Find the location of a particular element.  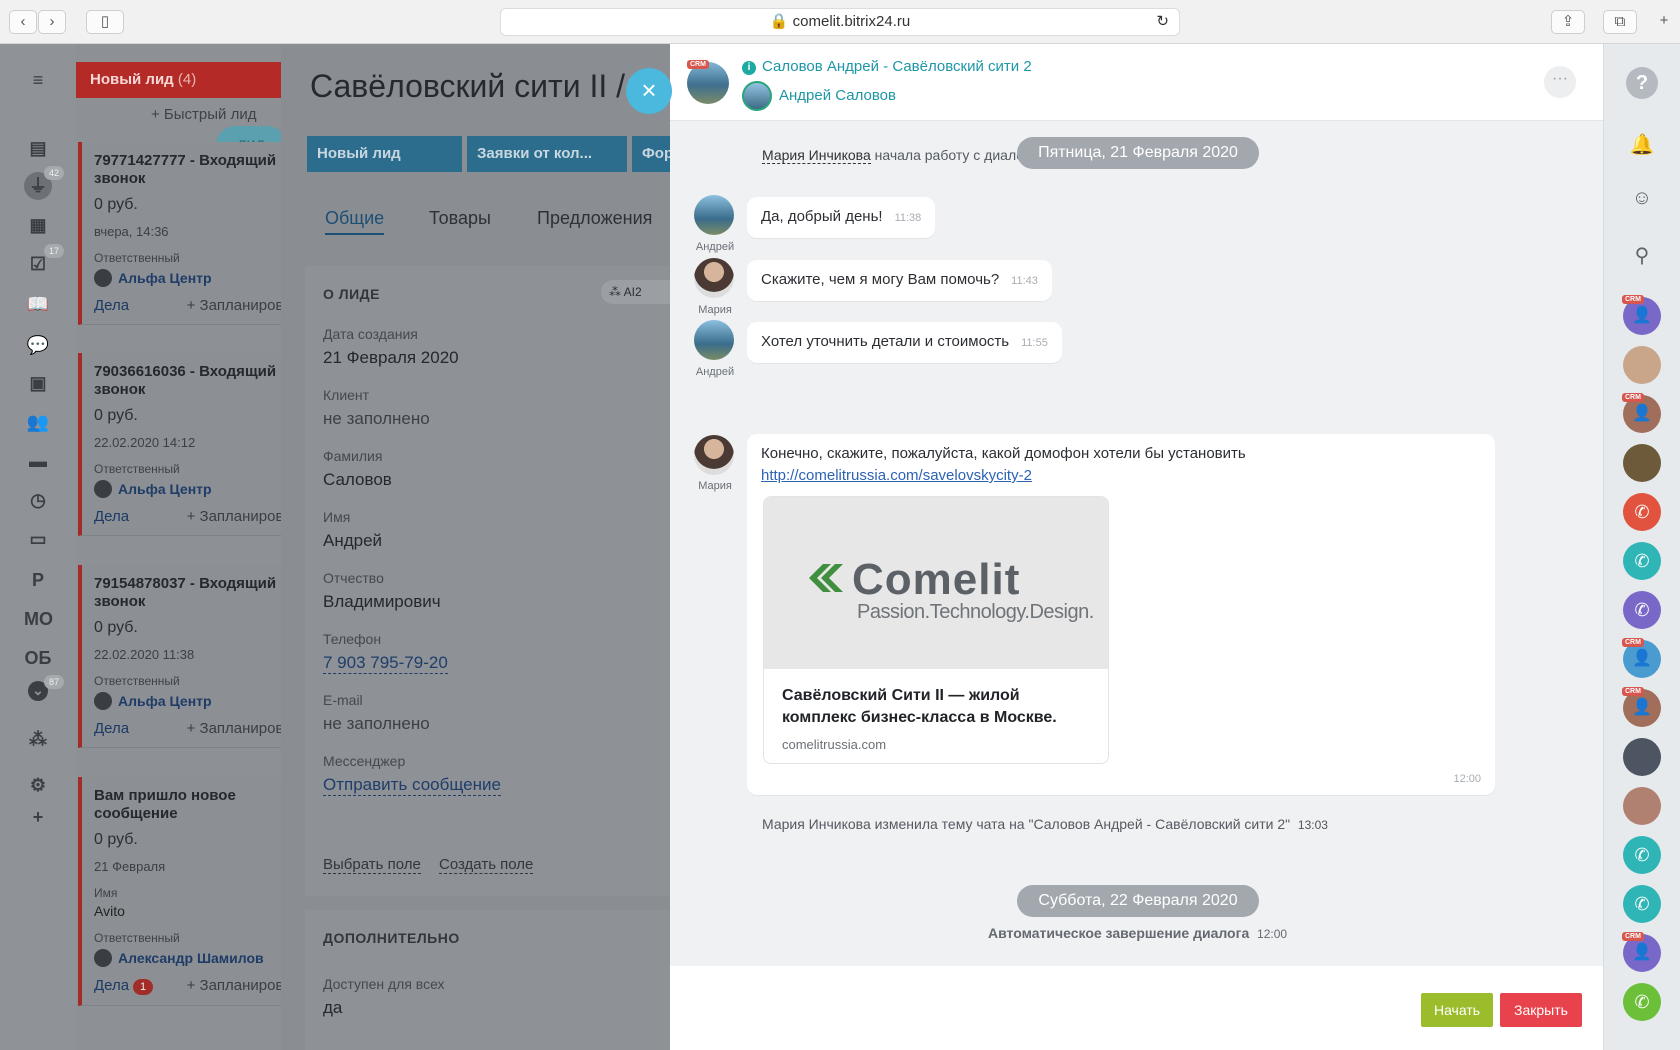

card-title: 79036616036 - Входящий звонок is located at coordinates (187, 381).